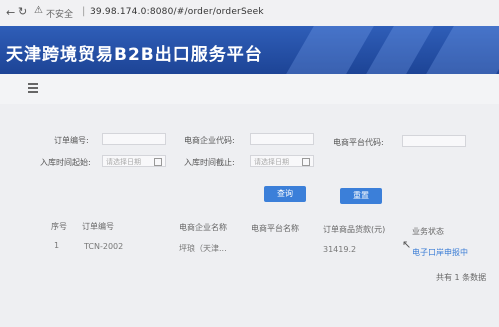 This screenshot has width=499, height=327. What do you see at coordinates (65, 162) in the screenshot?
I see `start-time-label: 入库时间起始:` at bounding box center [65, 162].